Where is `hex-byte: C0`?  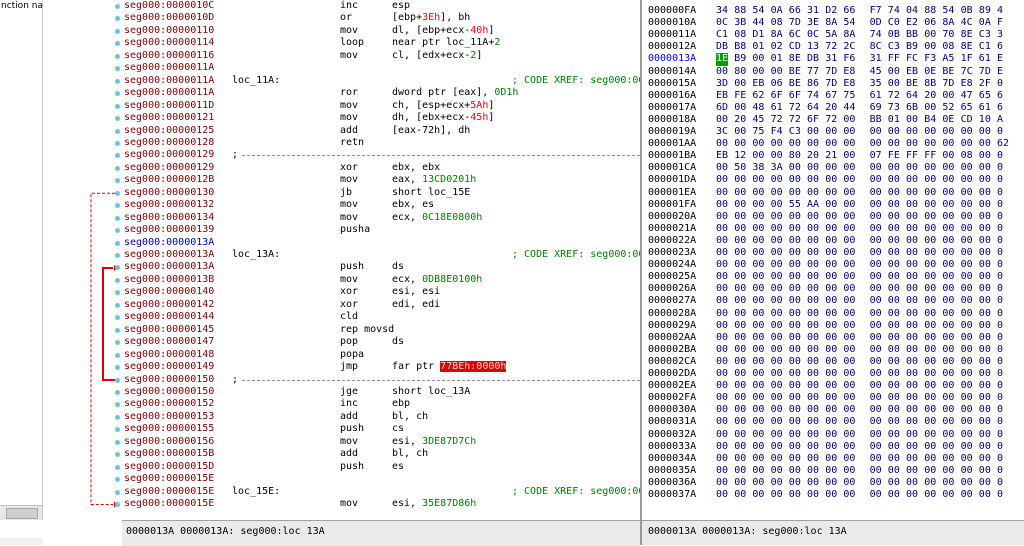
hex-byte: C0 is located at coordinates (894, 23).